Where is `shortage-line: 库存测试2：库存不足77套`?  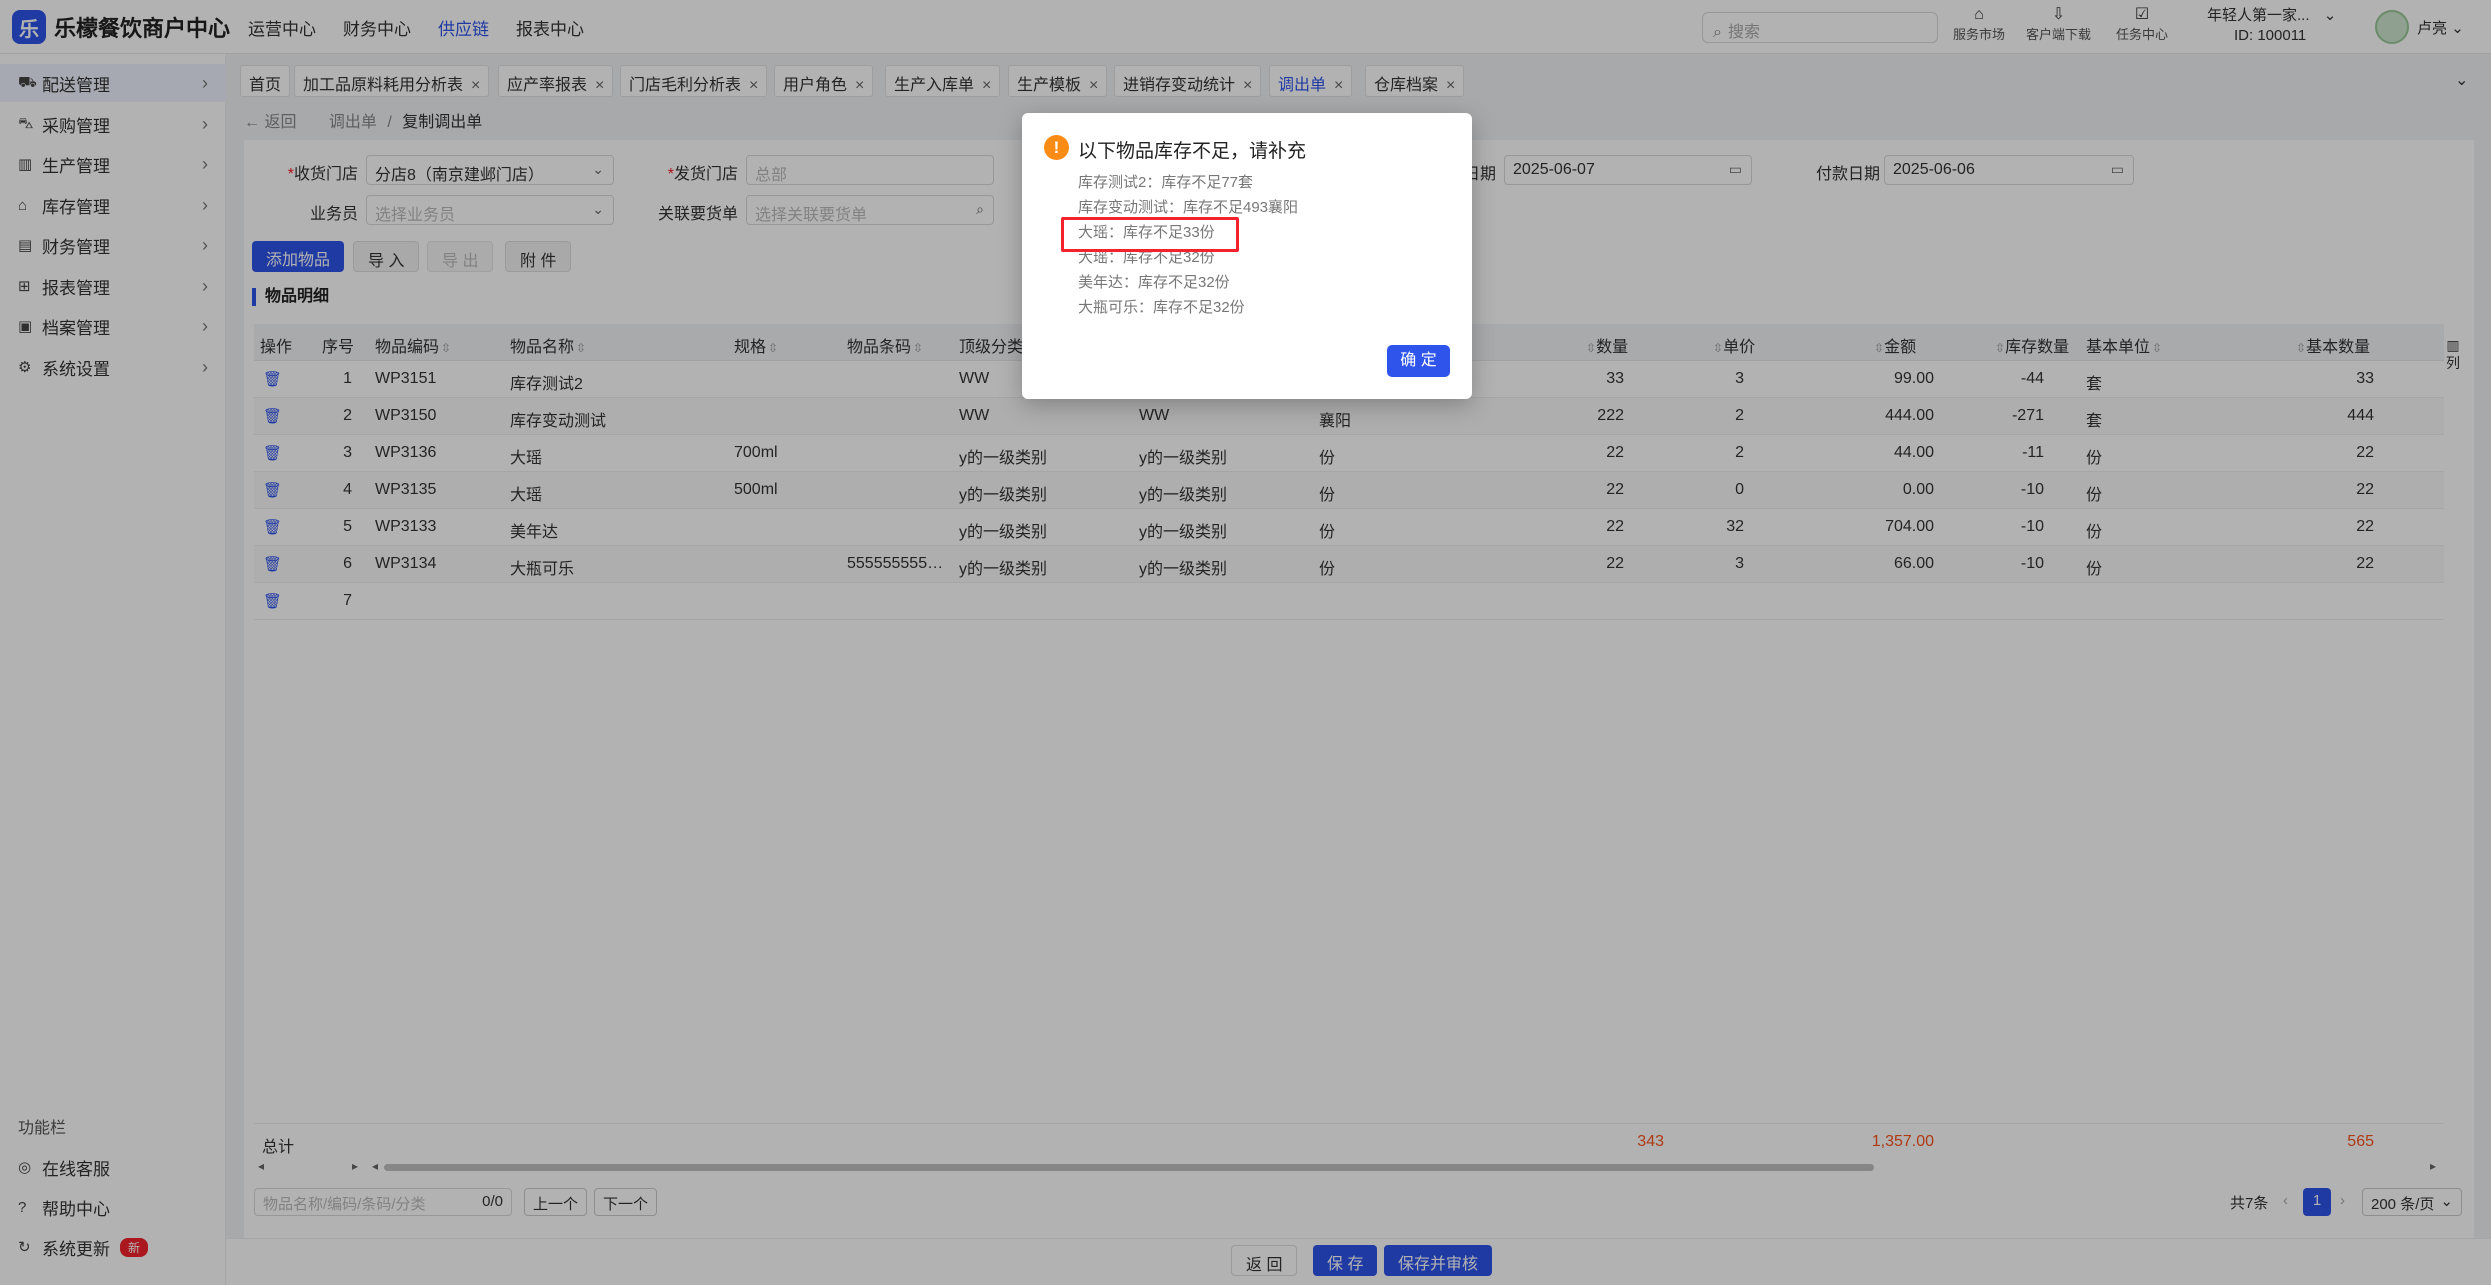 shortage-line: 库存测试2：库存不足77套 is located at coordinates (1166, 182).